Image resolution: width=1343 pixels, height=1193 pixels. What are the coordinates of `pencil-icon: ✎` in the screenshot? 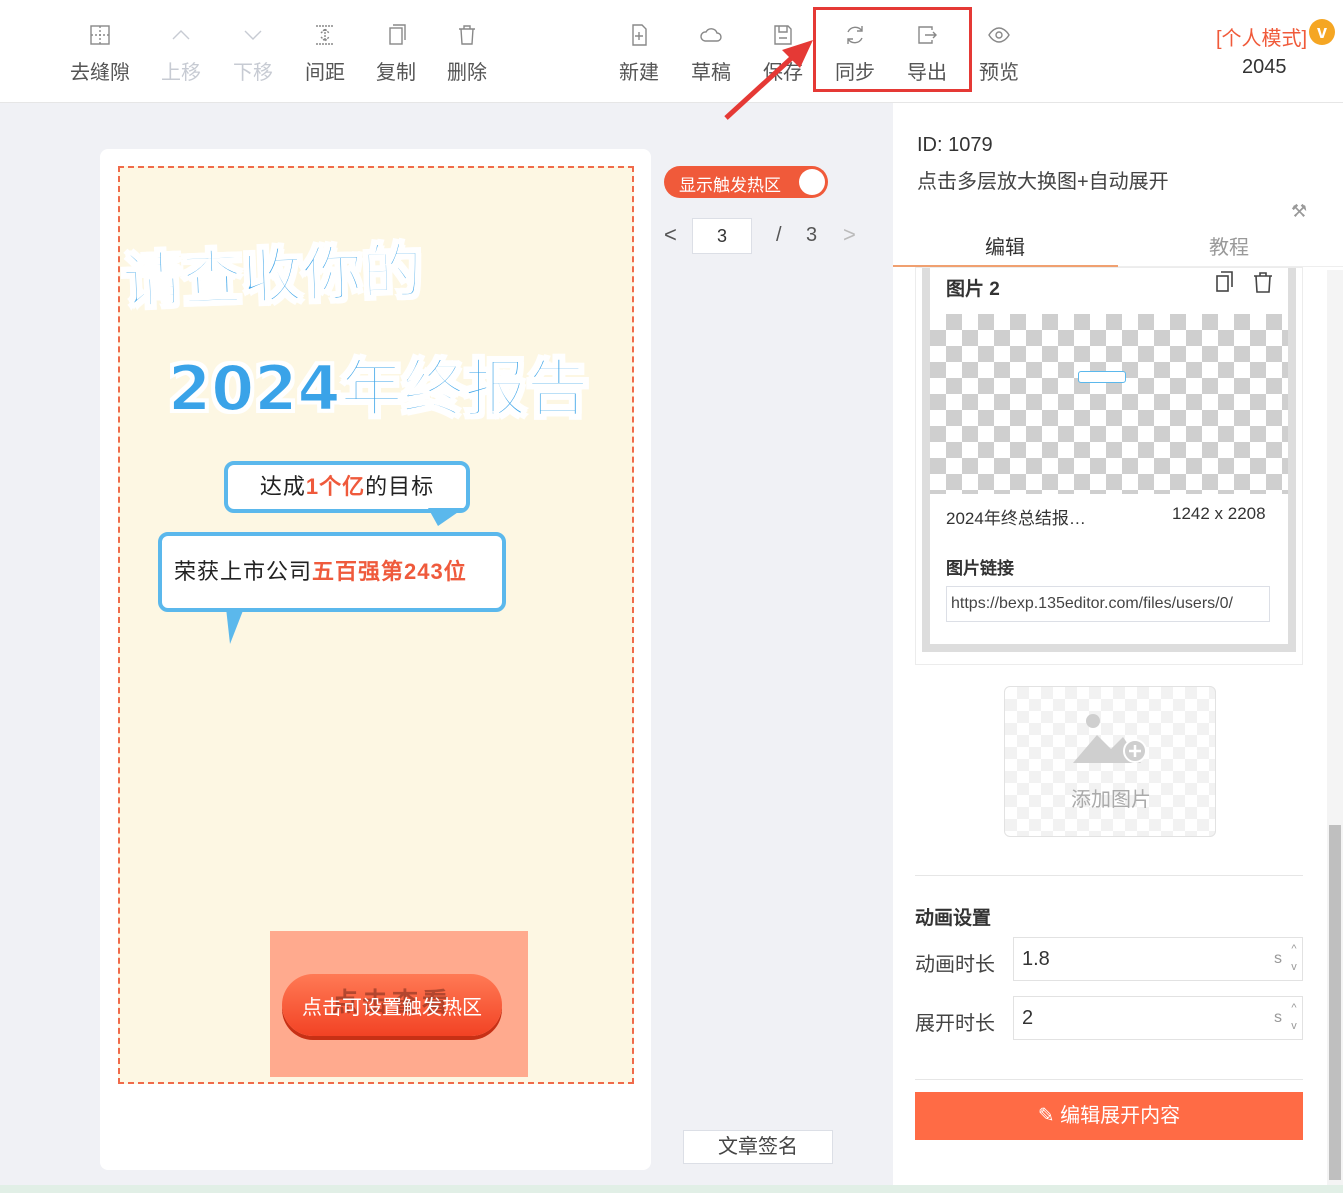 It's located at (1046, 1116).